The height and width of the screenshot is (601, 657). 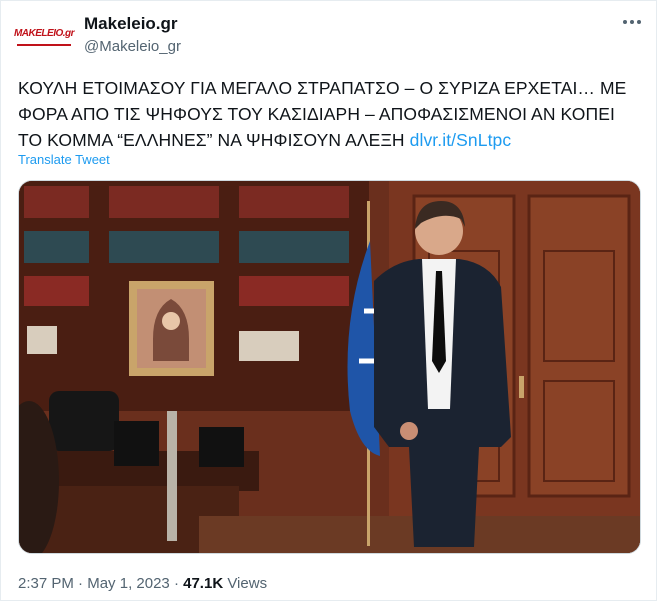 I want to click on user-handle: @Makeleio_gr, so click(x=132, y=46).